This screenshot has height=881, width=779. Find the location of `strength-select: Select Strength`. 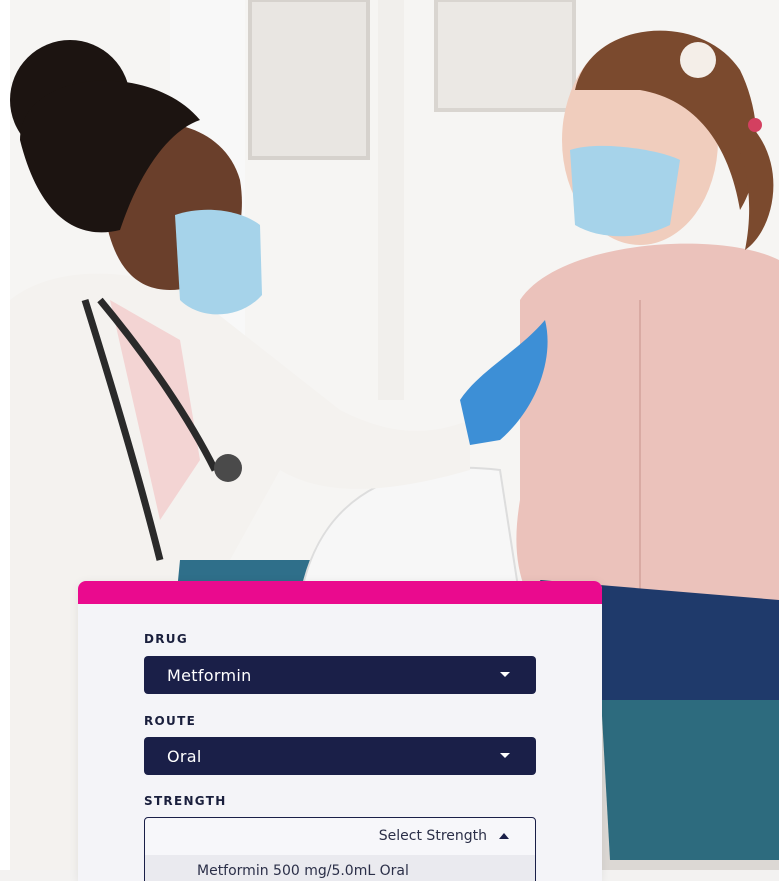

strength-select: Select Strength is located at coordinates (340, 837).